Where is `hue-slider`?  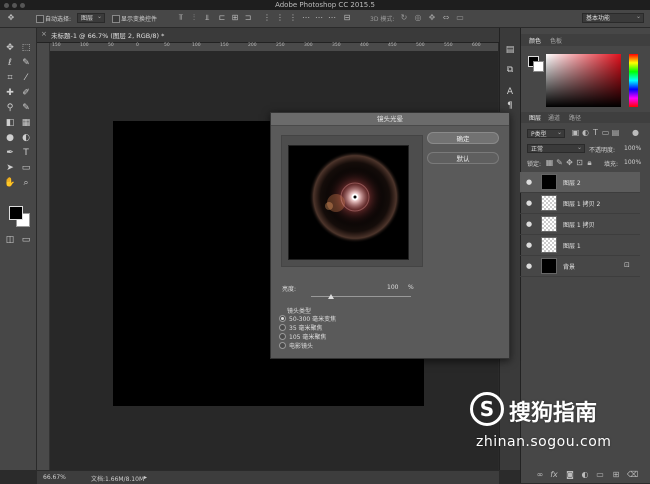
hue-slider is located at coordinates (633, 80).